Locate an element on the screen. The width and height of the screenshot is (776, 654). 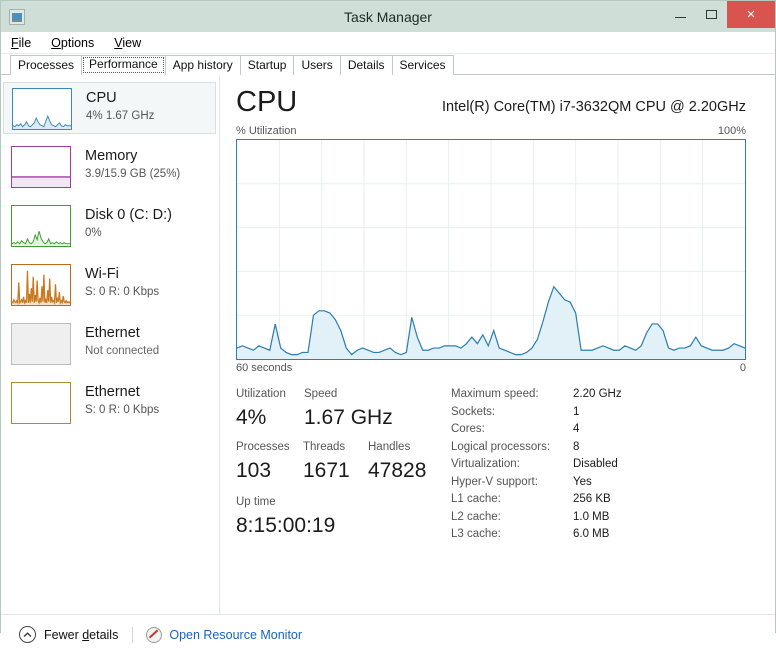
chevron-up-icon is located at coordinates (27, 634).